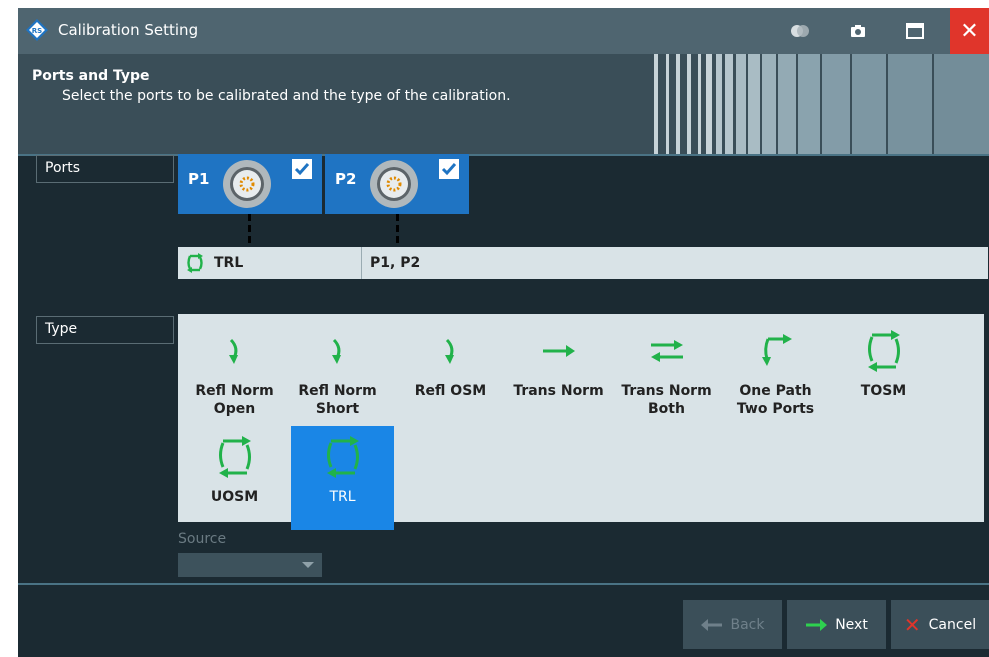 The height and width of the screenshot is (657, 989). Describe the element at coordinates (747, 624) in the screenshot. I see `back-button-label: Back` at that location.